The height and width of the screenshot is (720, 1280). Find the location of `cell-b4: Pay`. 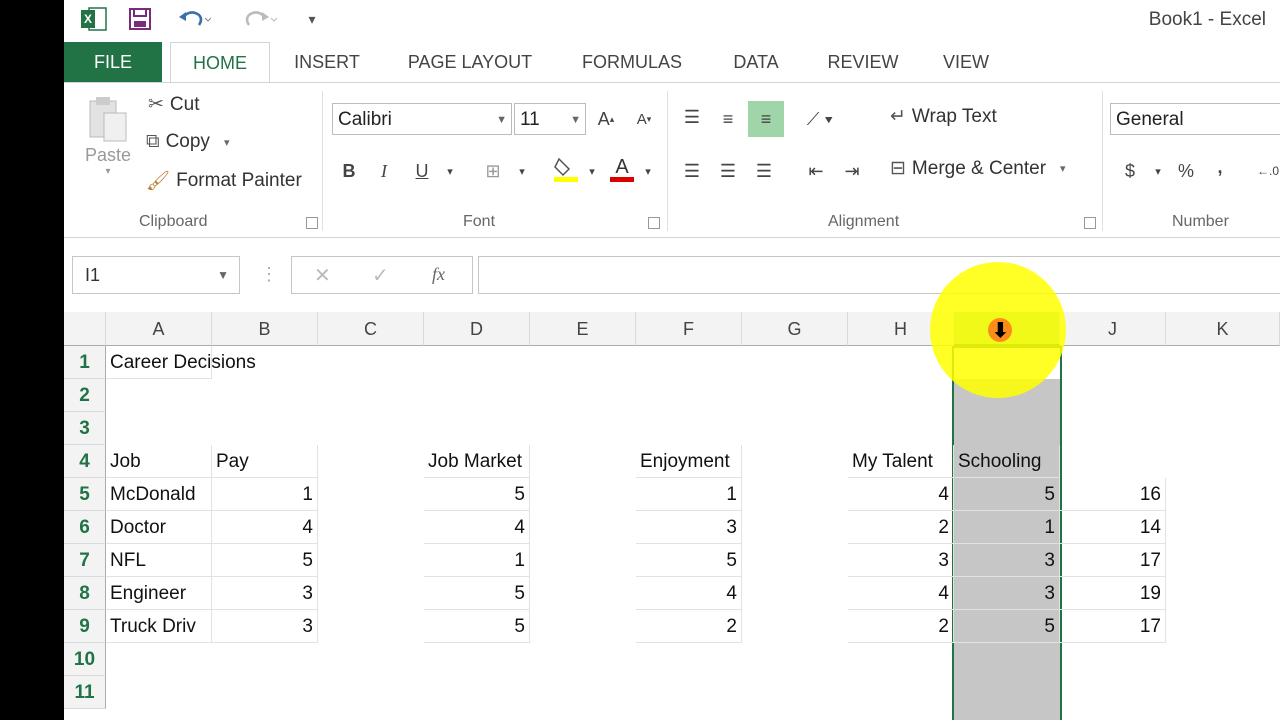

cell-b4: Pay is located at coordinates (265, 461).